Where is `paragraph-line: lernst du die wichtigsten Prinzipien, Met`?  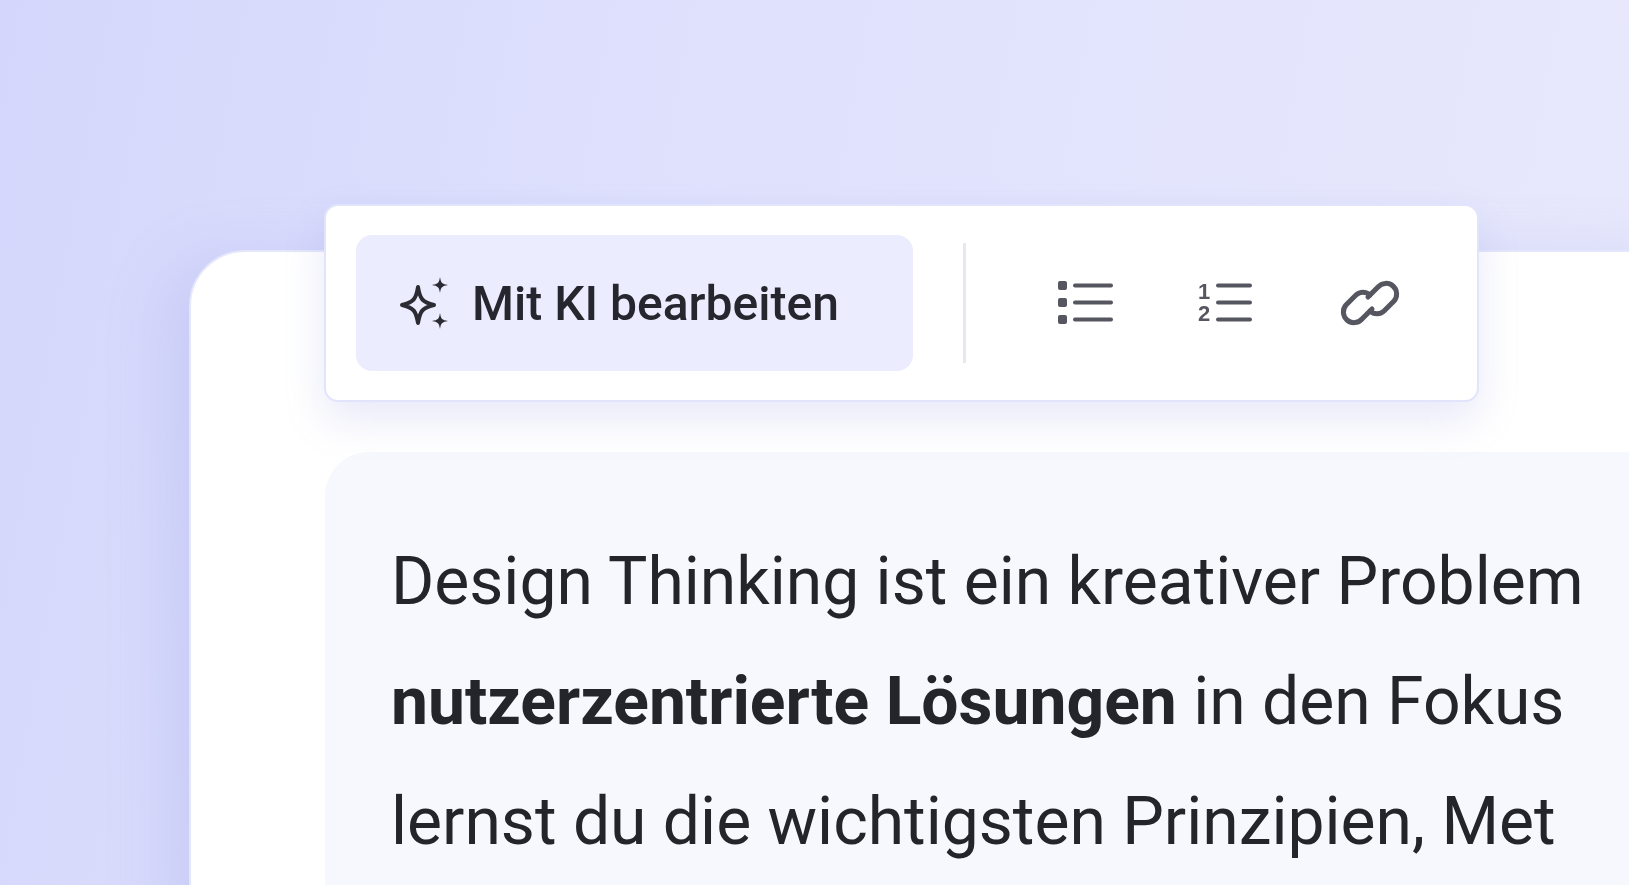 paragraph-line: lernst du die wichtigsten Prinzipien, Met is located at coordinates (974, 822).